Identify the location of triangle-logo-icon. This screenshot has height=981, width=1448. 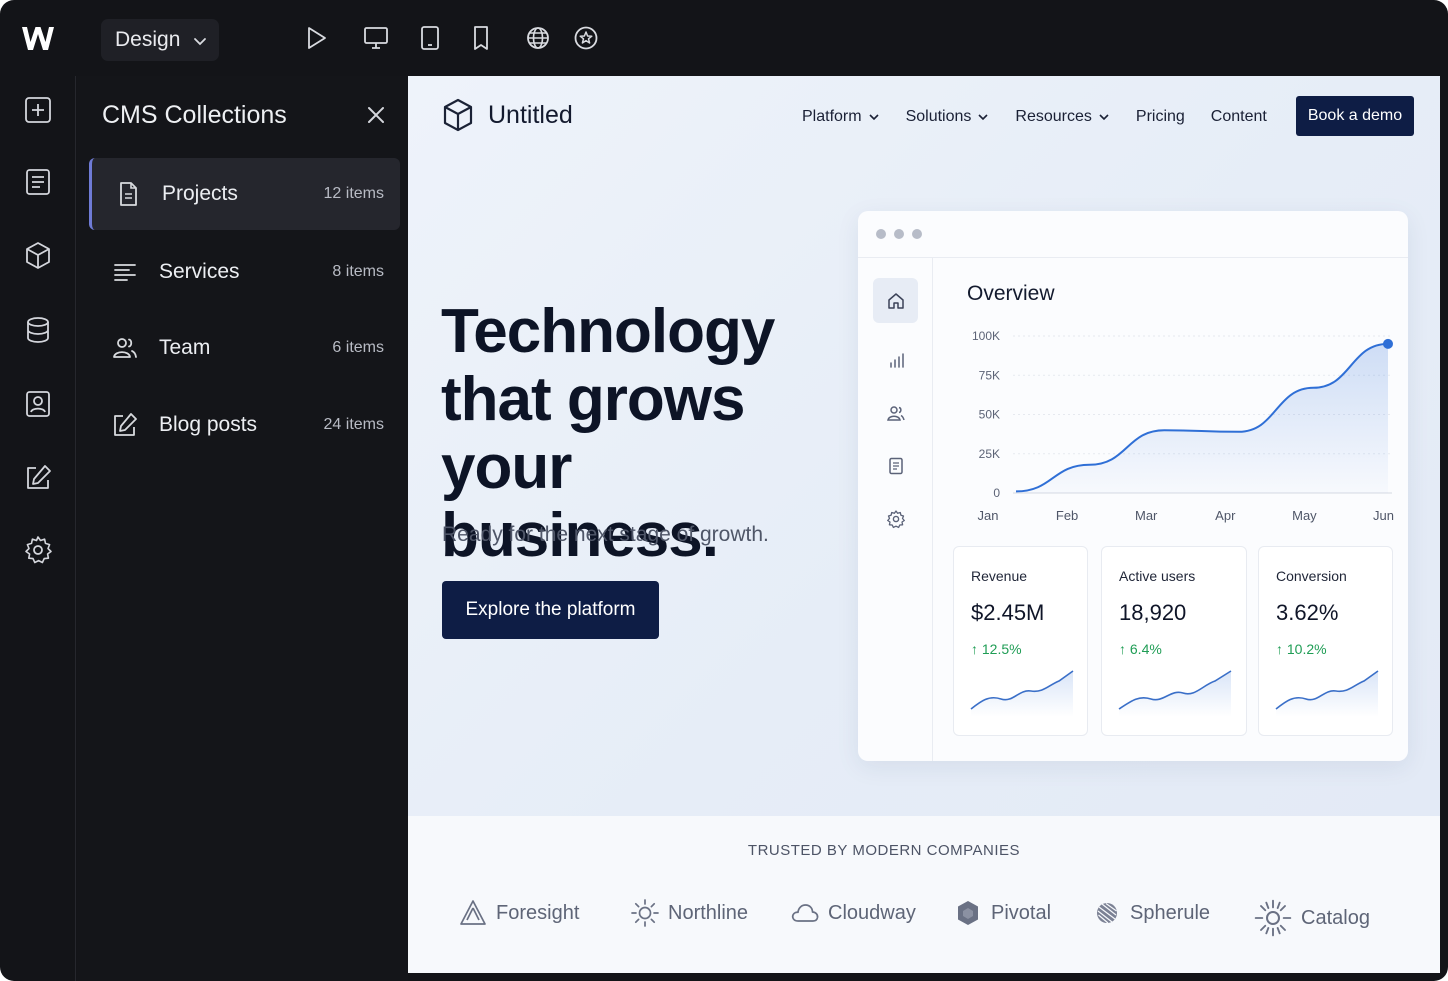
(473, 912).